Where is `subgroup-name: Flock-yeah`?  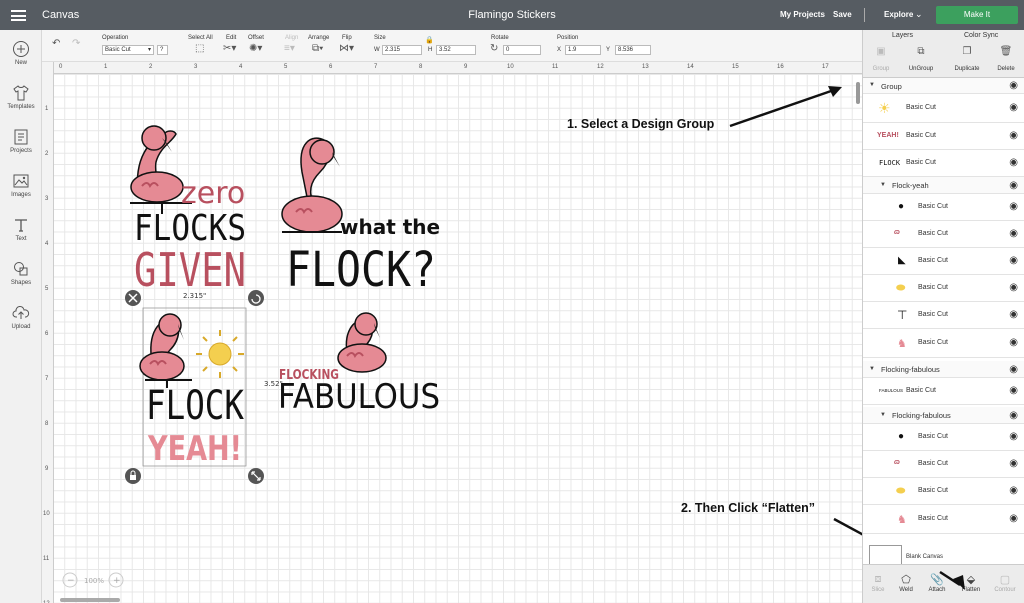
subgroup-name: Flock-yeah is located at coordinates (910, 185).